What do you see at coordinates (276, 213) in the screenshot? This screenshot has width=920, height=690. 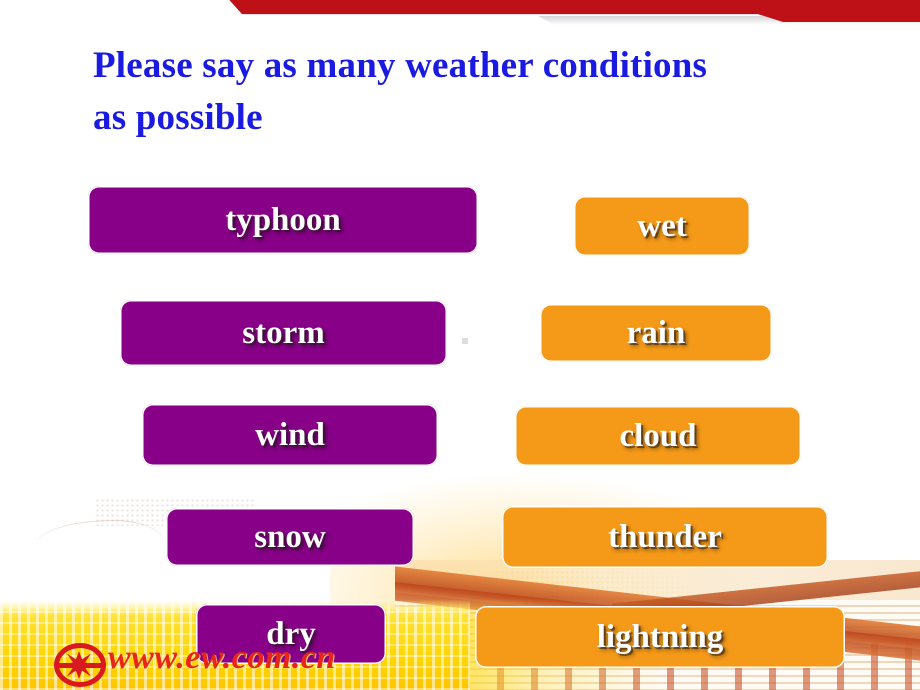 I see `word-card-typhoon: typhoon` at bounding box center [276, 213].